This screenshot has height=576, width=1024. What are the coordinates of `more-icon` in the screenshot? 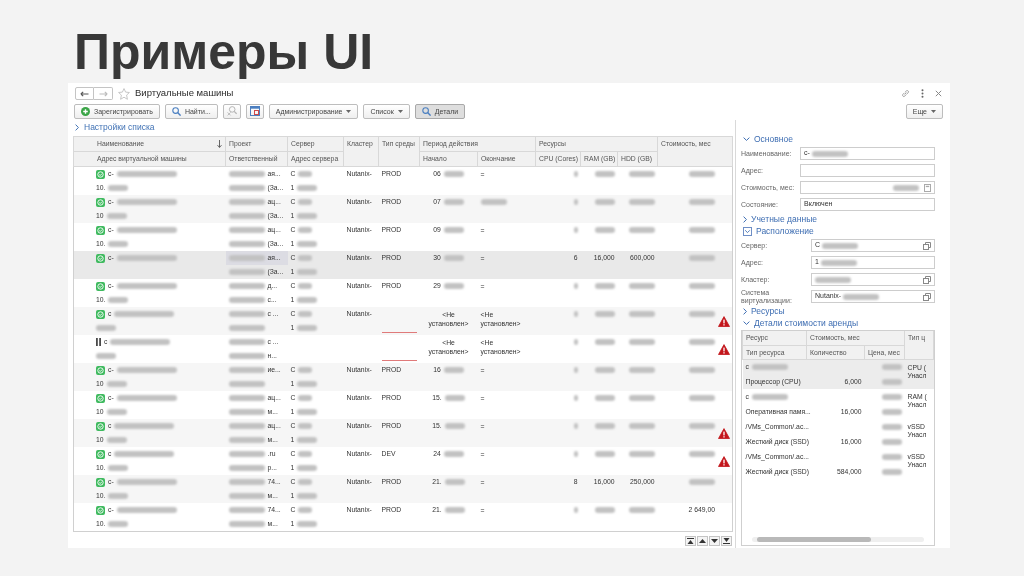 It's located at (922, 93).